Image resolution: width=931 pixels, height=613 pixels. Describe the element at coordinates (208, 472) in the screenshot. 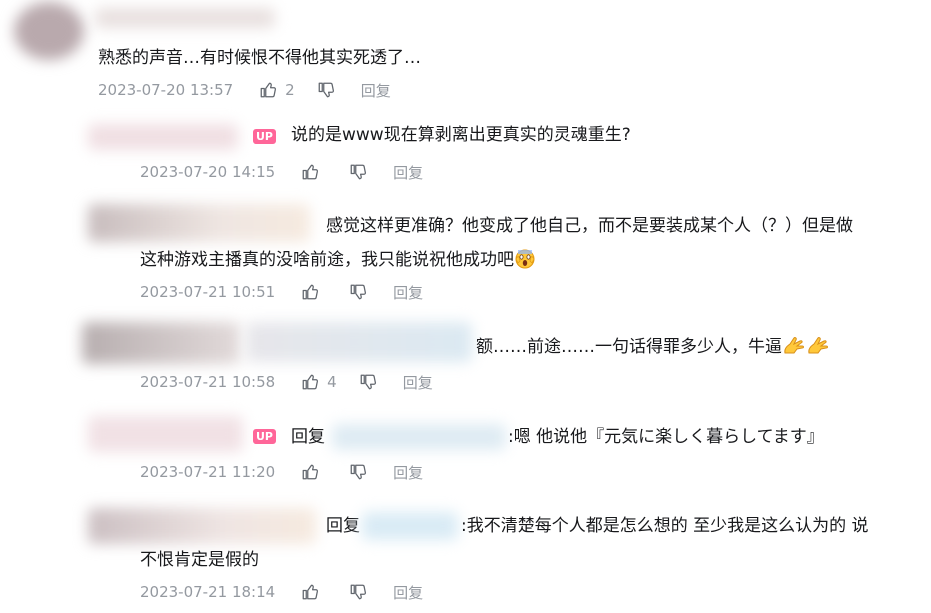

I see `reply-time: 2023-07-21 11:20` at that location.